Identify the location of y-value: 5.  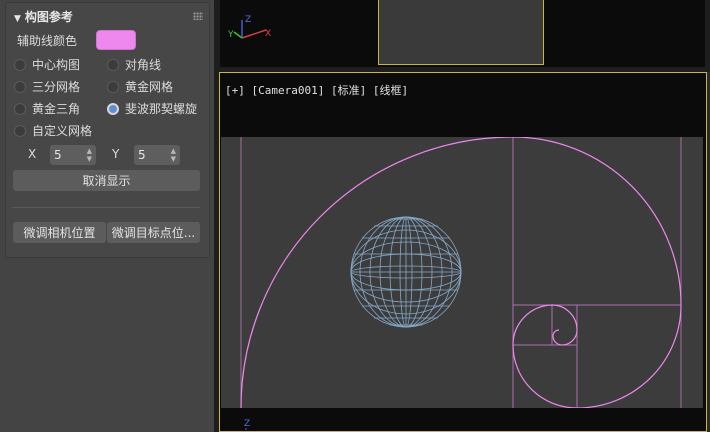
(142, 155).